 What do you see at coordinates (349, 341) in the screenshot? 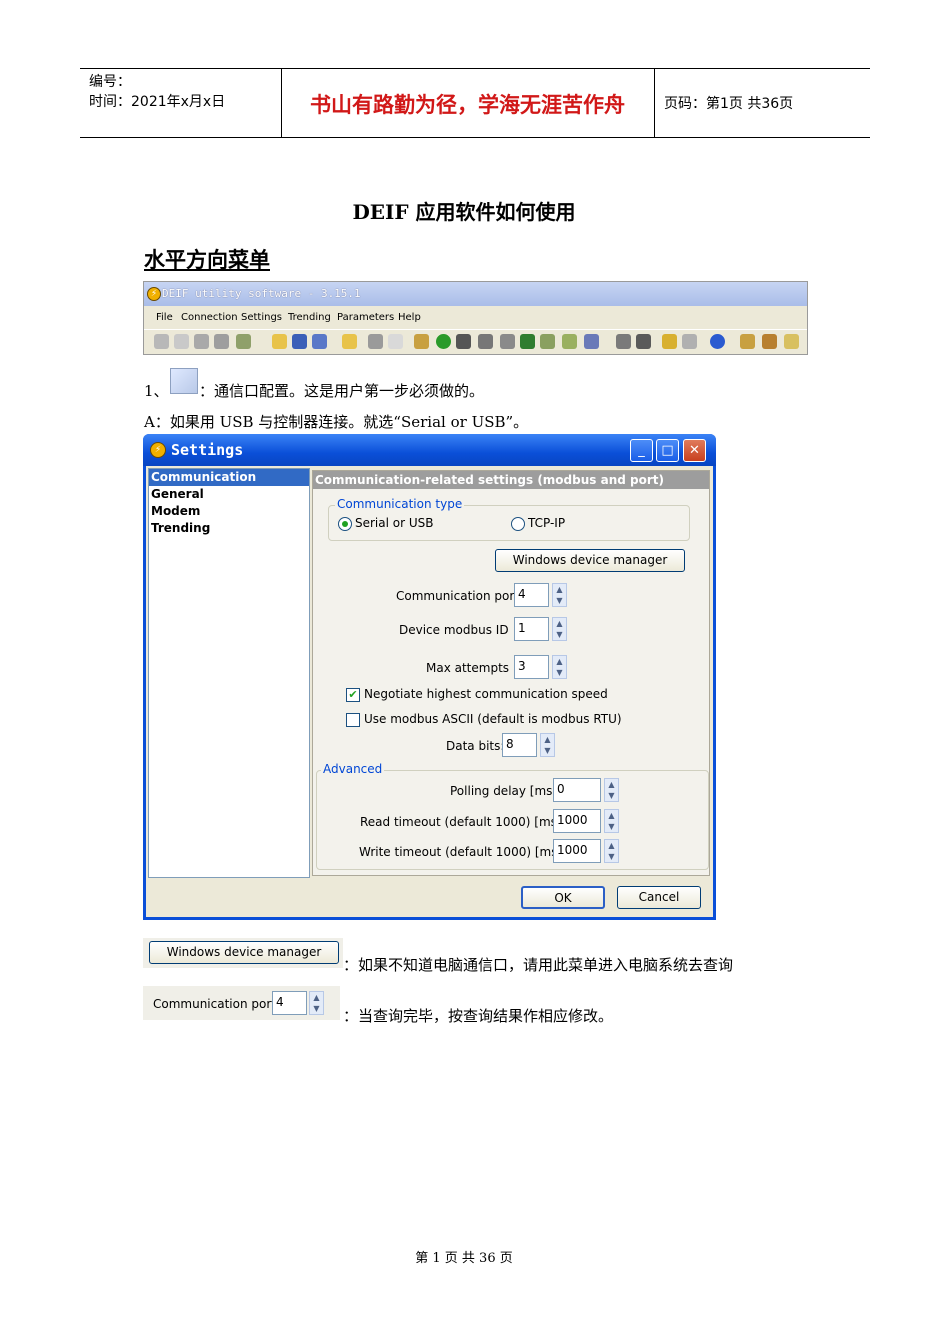
I see `folder-icon` at bounding box center [349, 341].